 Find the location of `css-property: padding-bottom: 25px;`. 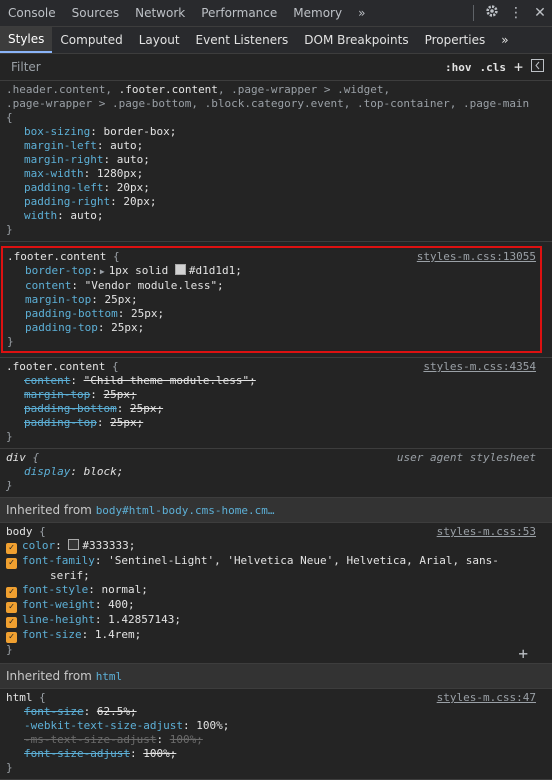

css-property: padding-bottom: 25px; is located at coordinates (271, 314).